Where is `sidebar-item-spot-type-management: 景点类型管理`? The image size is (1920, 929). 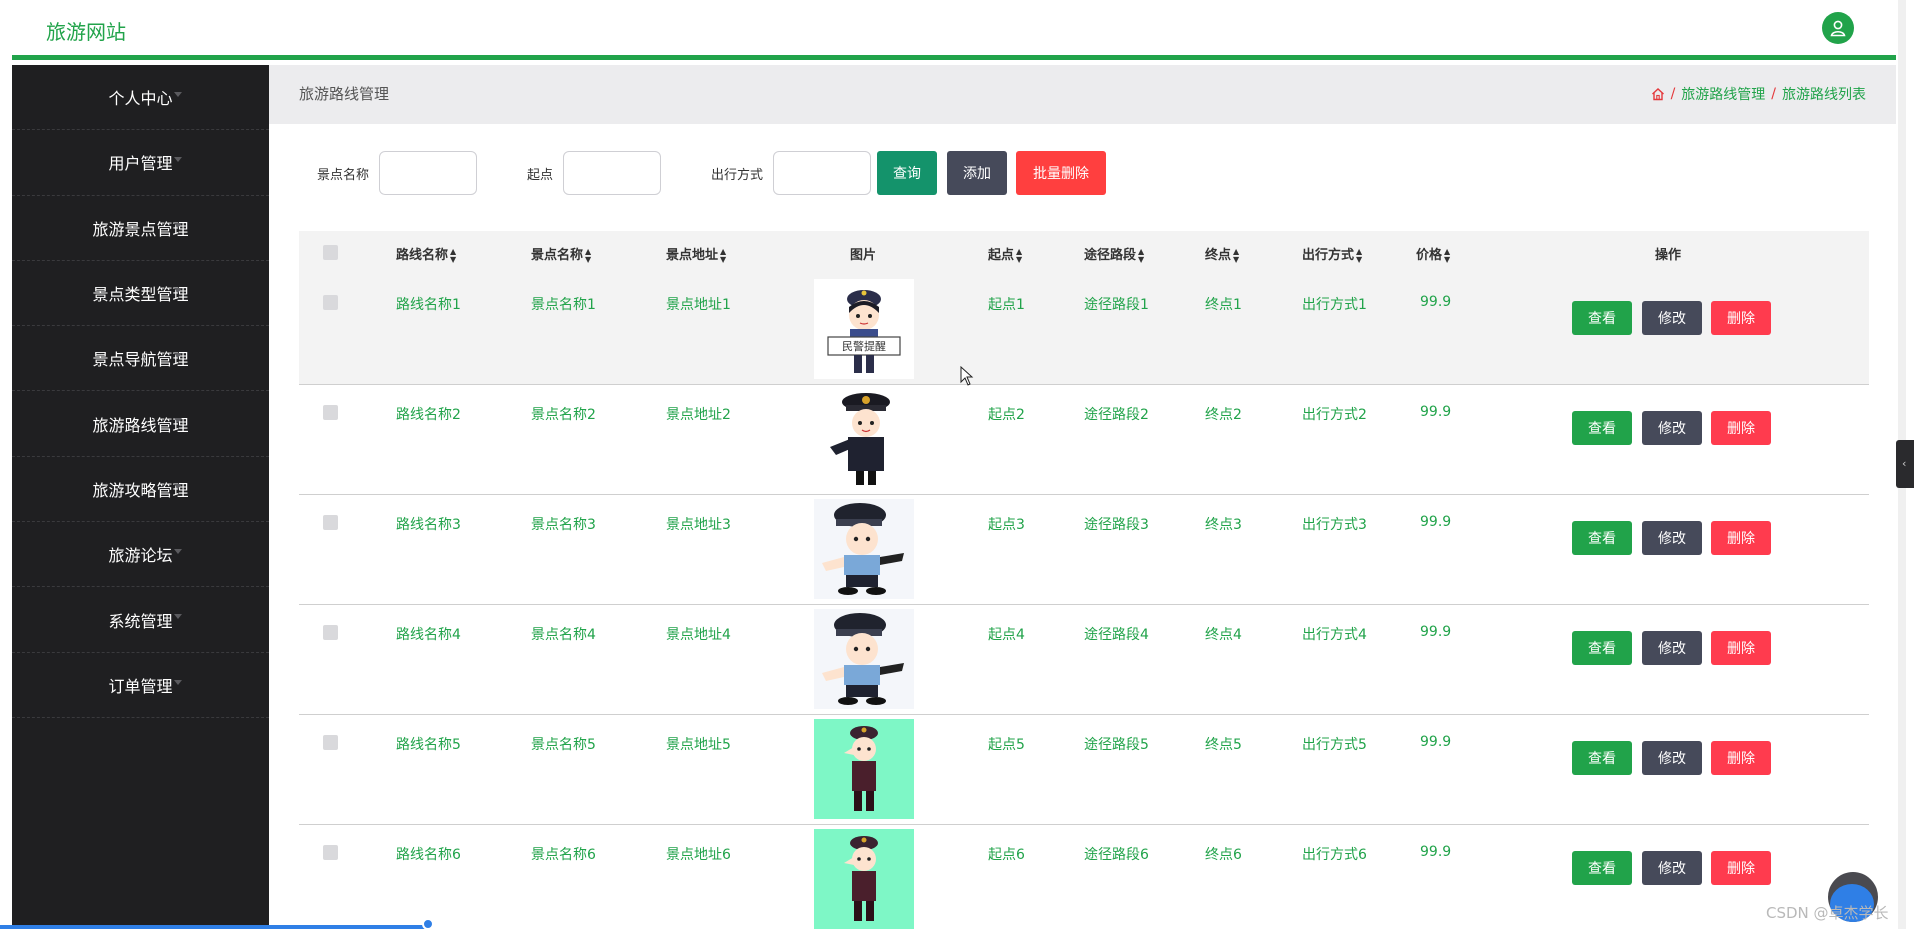 sidebar-item-spot-type-management: 景点类型管理 is located at coordinates (140, 294).